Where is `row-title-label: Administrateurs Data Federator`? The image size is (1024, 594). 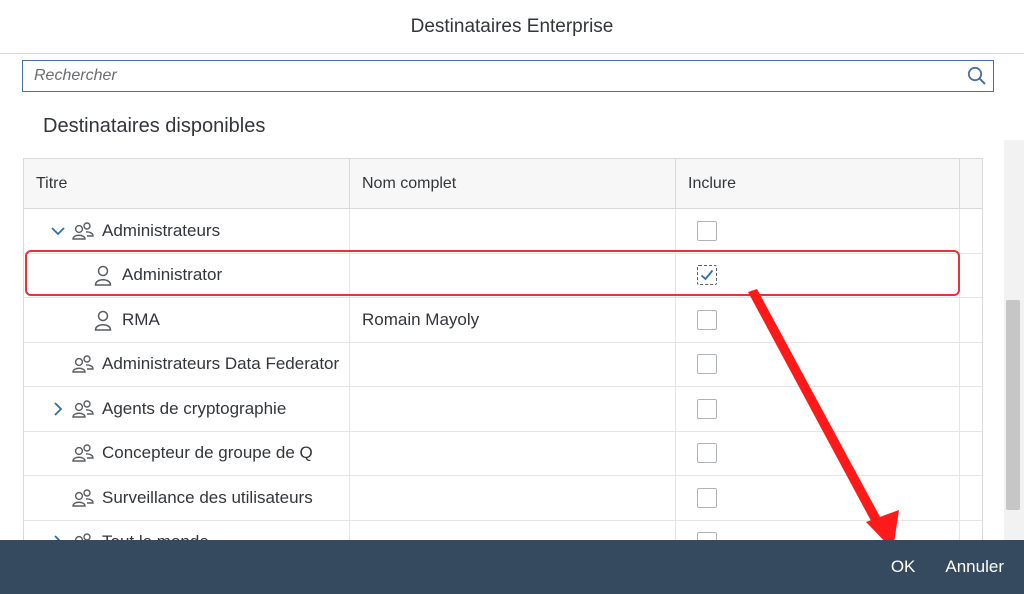 row-title-label: Administrateurs Data Federator is located at coordinates (221, 364).